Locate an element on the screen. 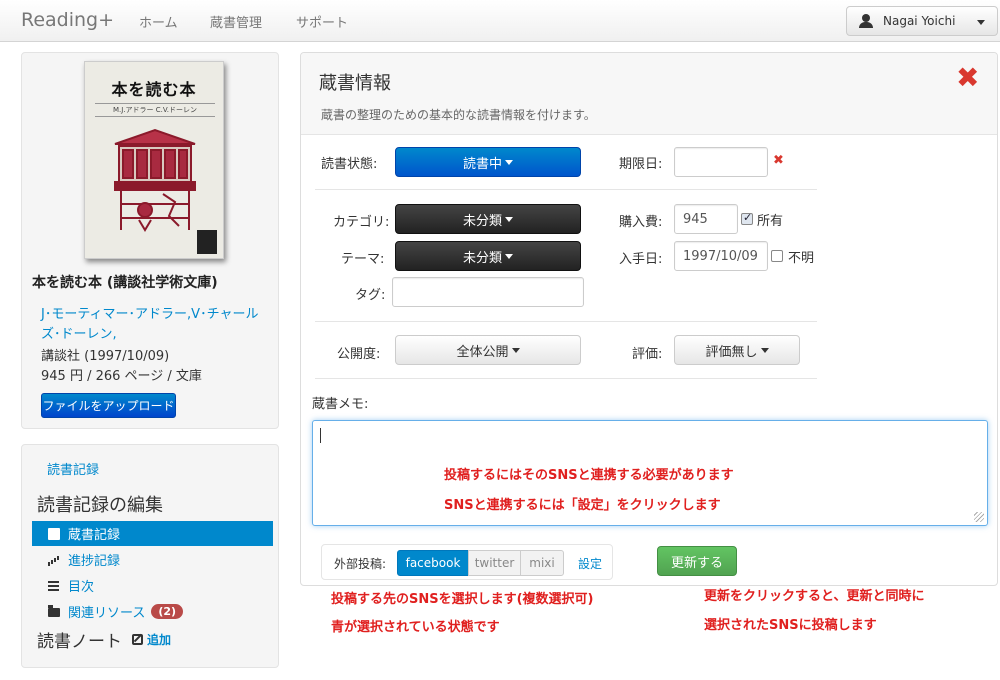  sns-settings-link: 設定 is located at coordinates (590, 563).